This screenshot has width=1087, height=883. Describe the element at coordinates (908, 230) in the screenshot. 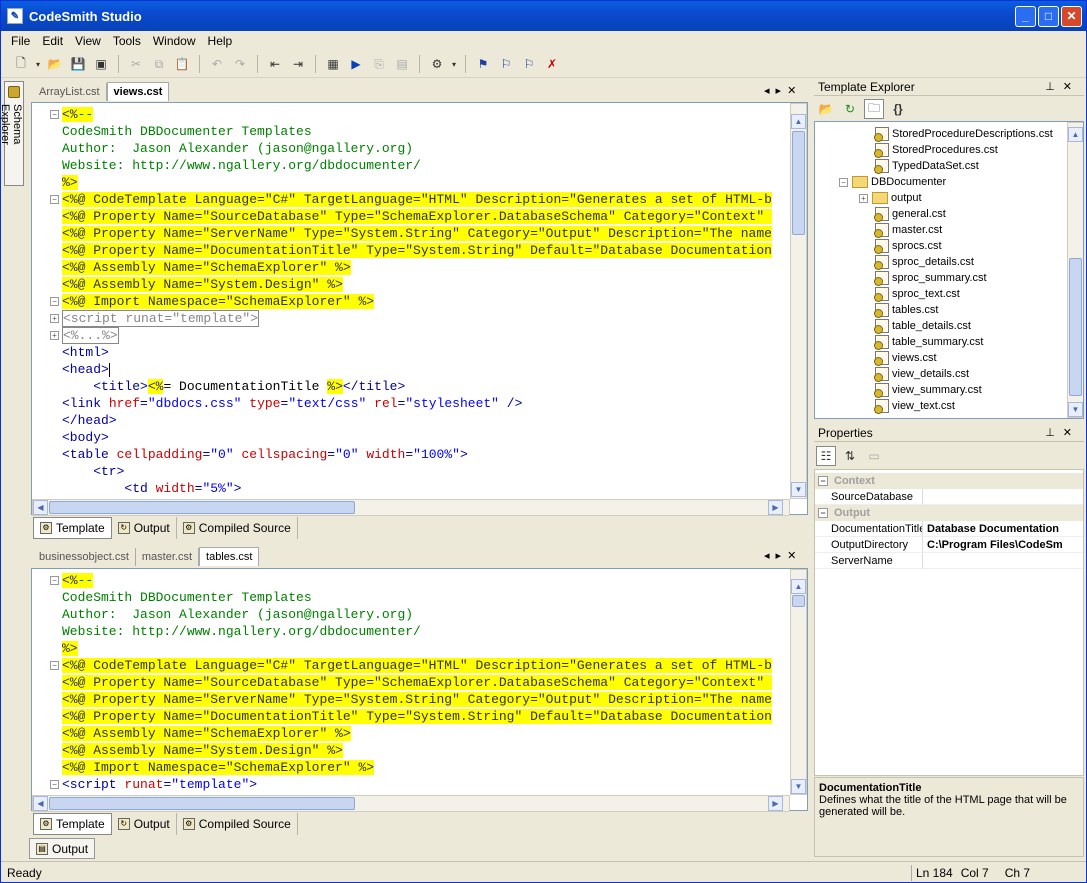

I see `tree-file: master.cst` at that location.